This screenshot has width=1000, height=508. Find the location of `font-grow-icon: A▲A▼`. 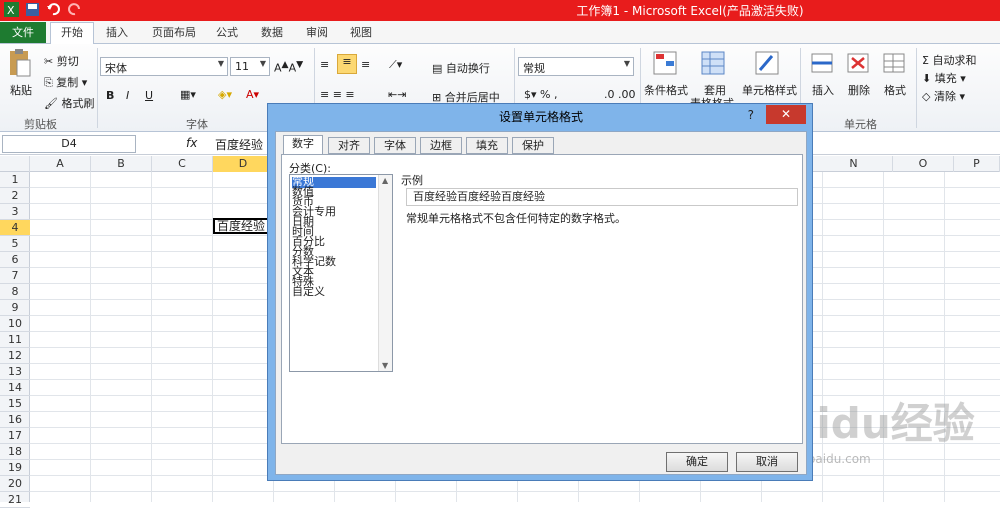

font-grow-icon: A▲A▼ is located at coordinates (288, 67).